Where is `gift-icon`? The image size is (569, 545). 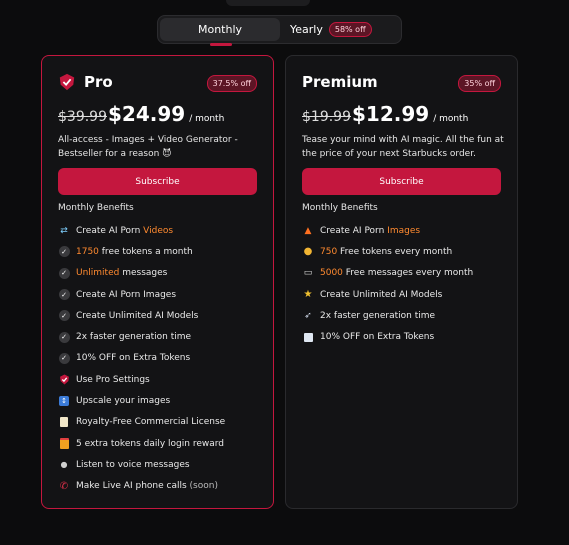
gift-icon is located at coordinates (64, 444).